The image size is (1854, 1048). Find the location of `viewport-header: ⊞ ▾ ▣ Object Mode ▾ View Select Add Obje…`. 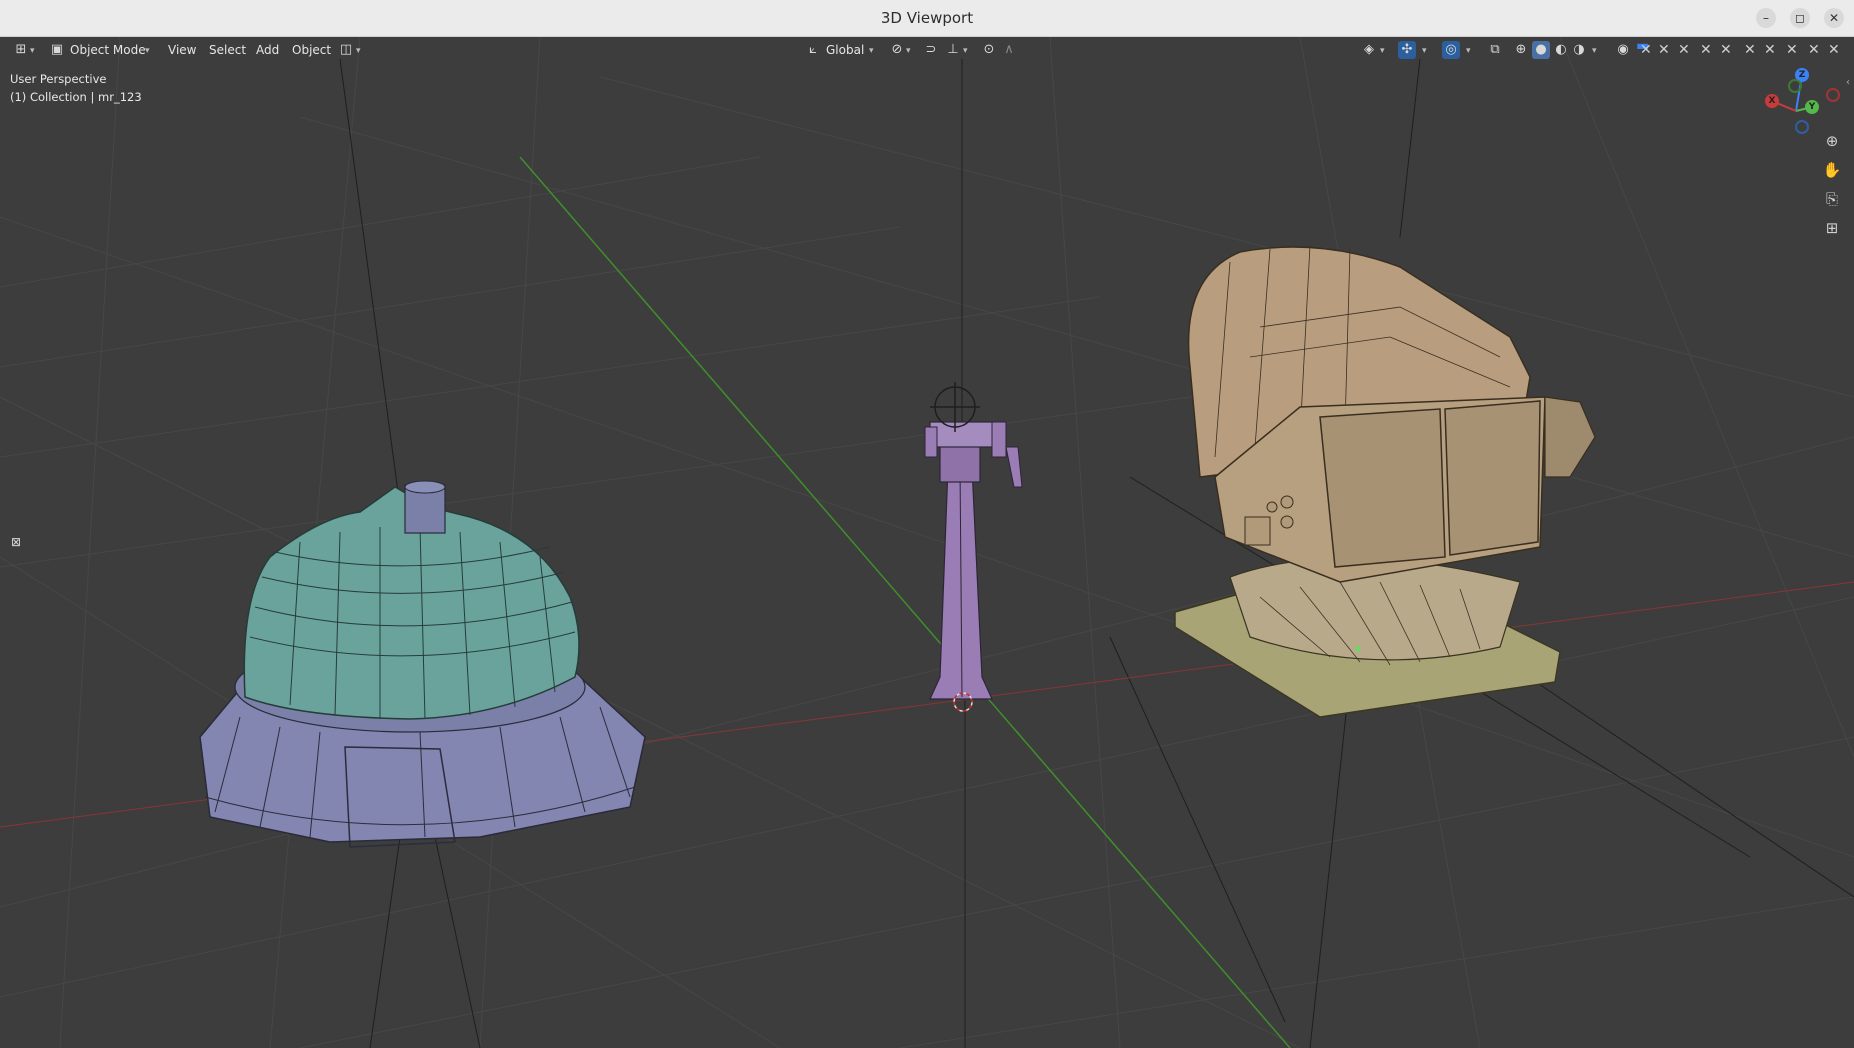

viewport-header: ⊞ ▾ ▣ Object Mode ▾ View Select Add Obje… is located at coordinates (927, 50).